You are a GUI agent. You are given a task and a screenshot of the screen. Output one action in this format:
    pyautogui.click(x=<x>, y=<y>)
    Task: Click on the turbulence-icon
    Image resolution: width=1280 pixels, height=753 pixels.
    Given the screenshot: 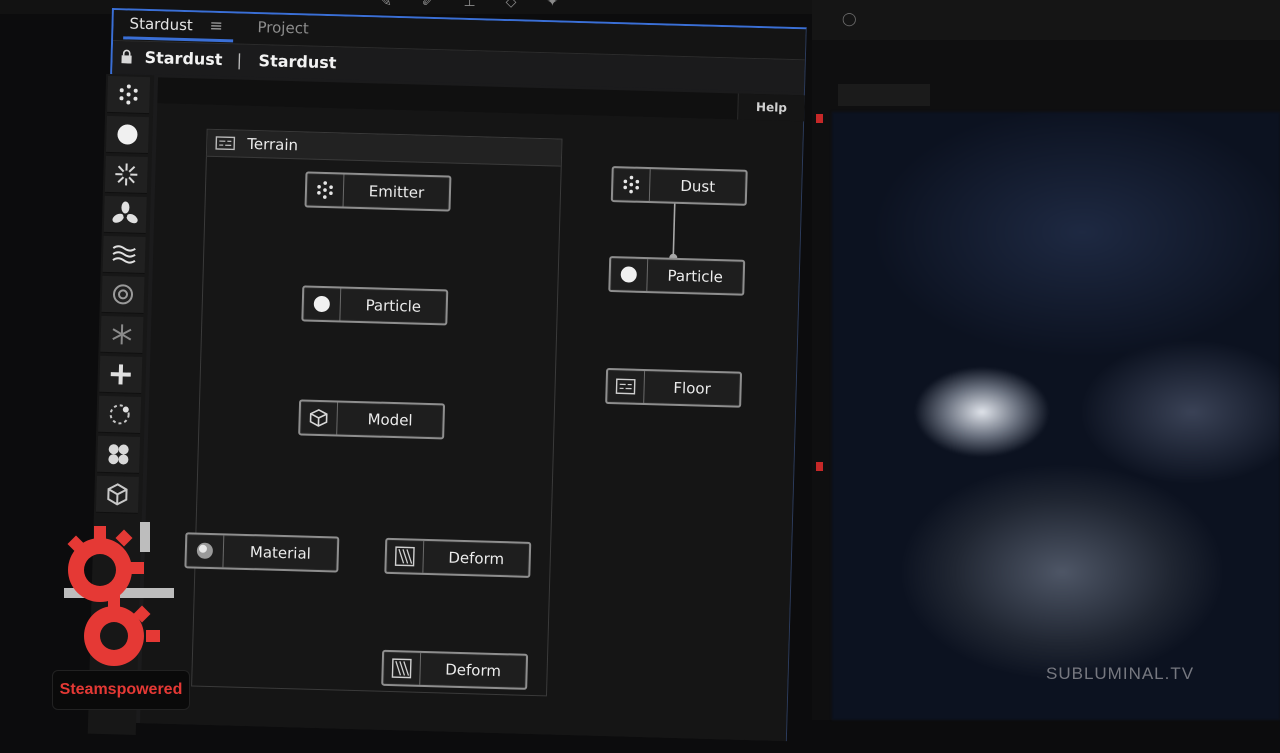 What is the action you would take?
    pyautogui.click(x=124, y=254)
    